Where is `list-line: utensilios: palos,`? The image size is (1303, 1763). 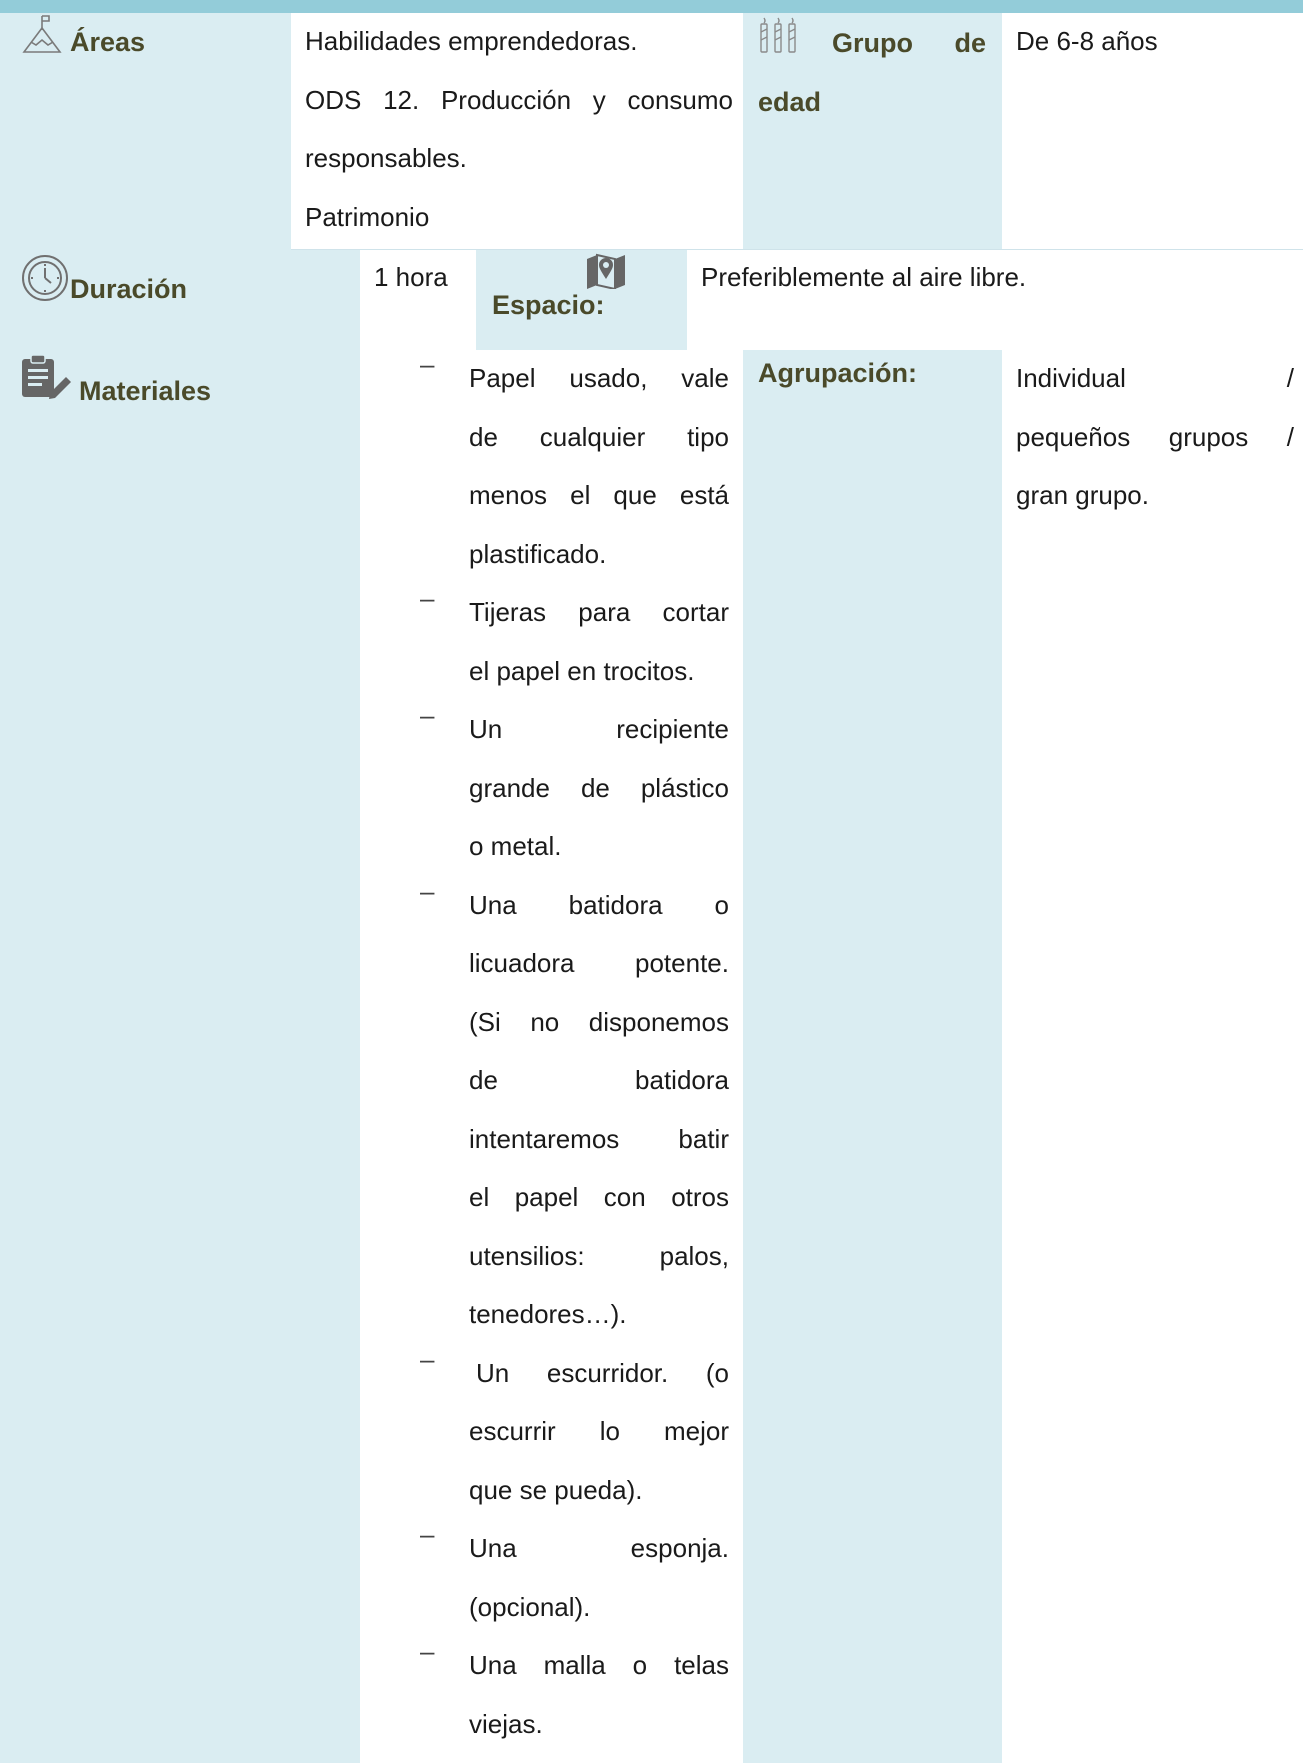 list-line: utensilios: palos, is located at coordinates (599, 1255).